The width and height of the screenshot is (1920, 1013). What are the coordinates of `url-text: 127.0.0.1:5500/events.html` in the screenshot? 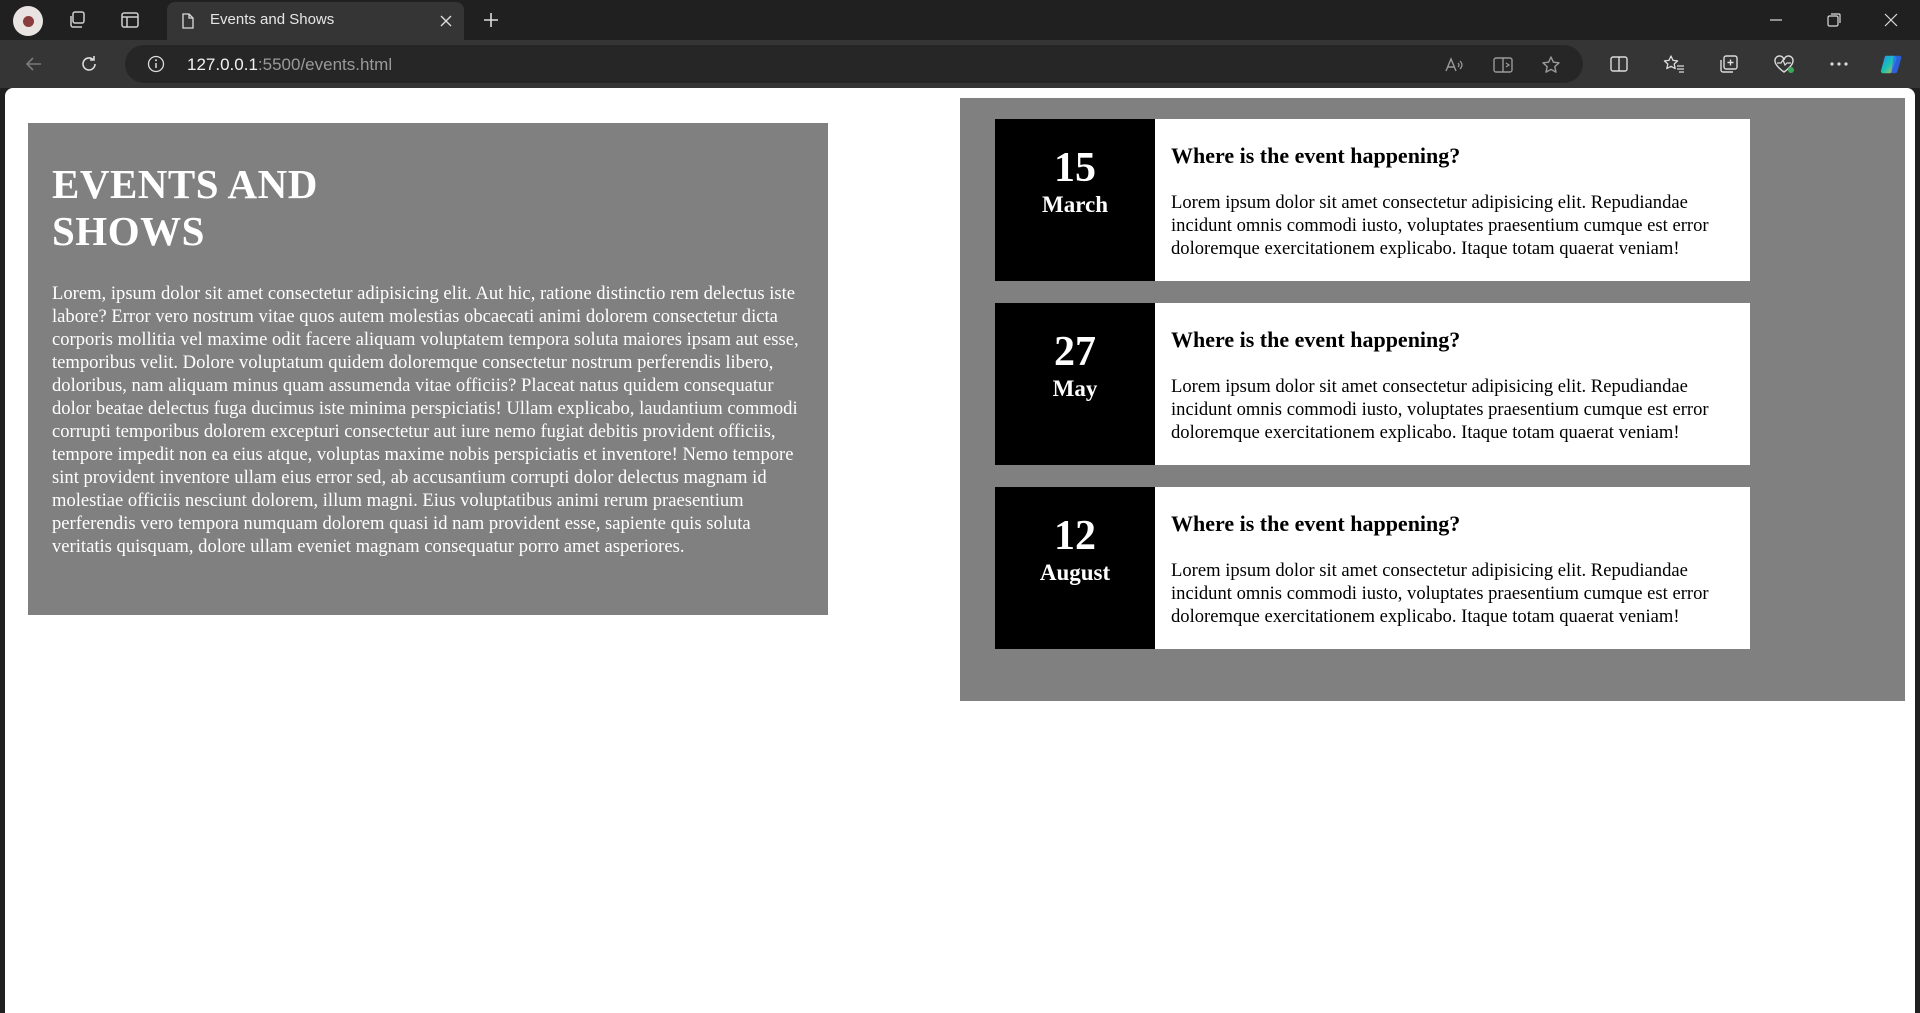 It's located at (289, 65).